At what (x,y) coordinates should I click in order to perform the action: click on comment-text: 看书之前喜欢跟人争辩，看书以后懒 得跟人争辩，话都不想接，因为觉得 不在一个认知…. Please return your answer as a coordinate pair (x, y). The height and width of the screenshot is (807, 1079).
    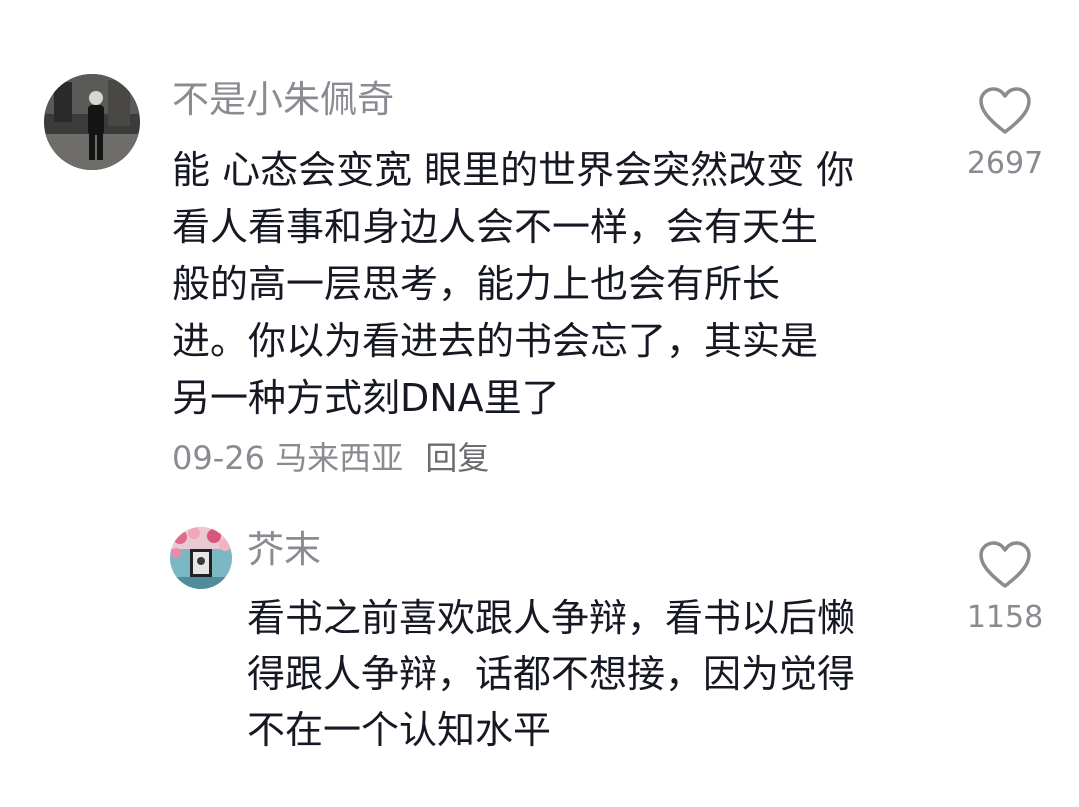
    Looking at the image, I should click on (592, 674).